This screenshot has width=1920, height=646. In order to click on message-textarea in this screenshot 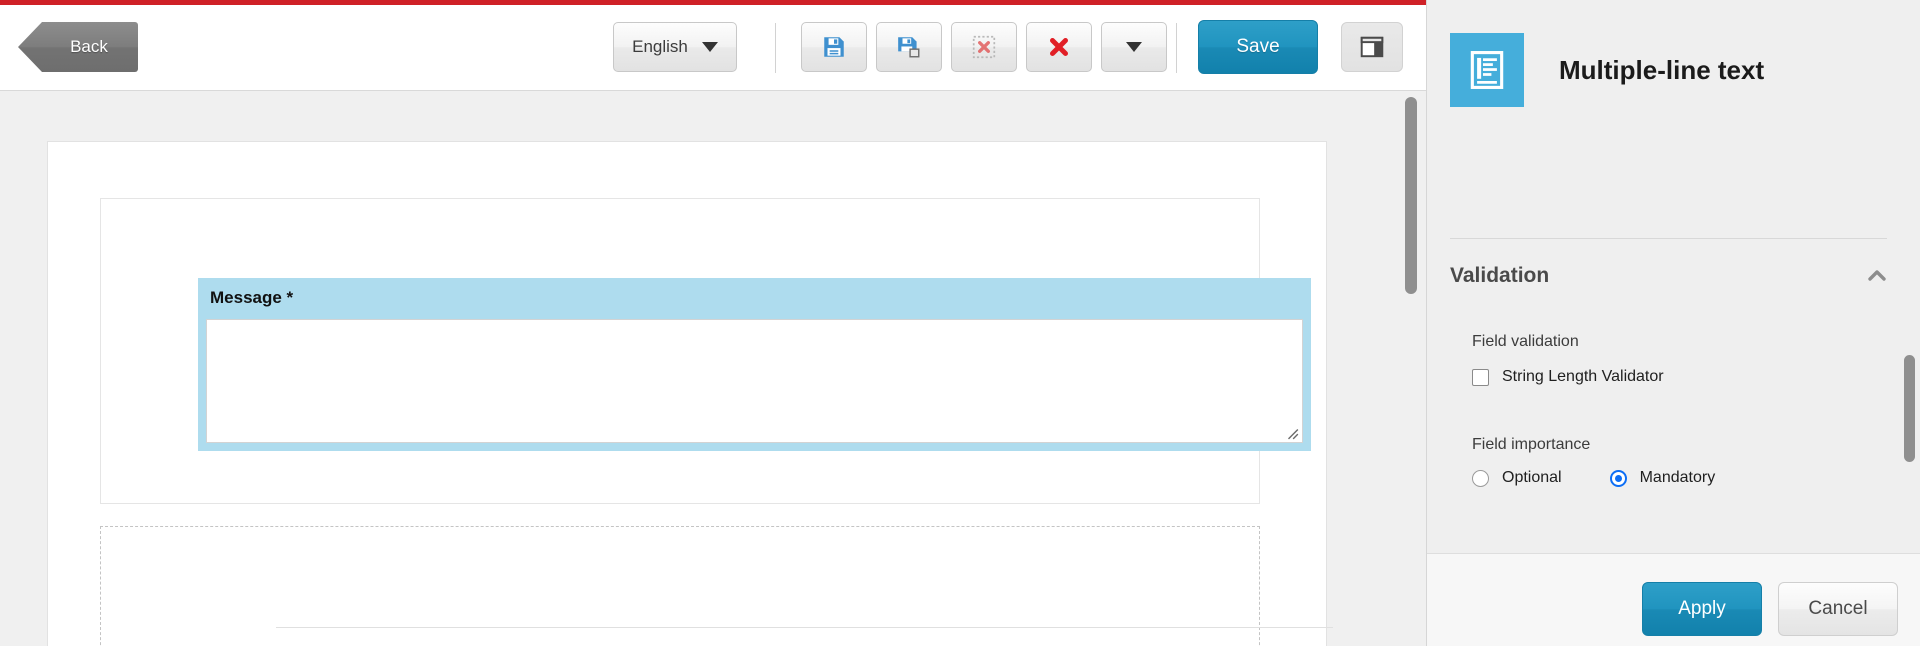, I will do `click(754, 381)`.